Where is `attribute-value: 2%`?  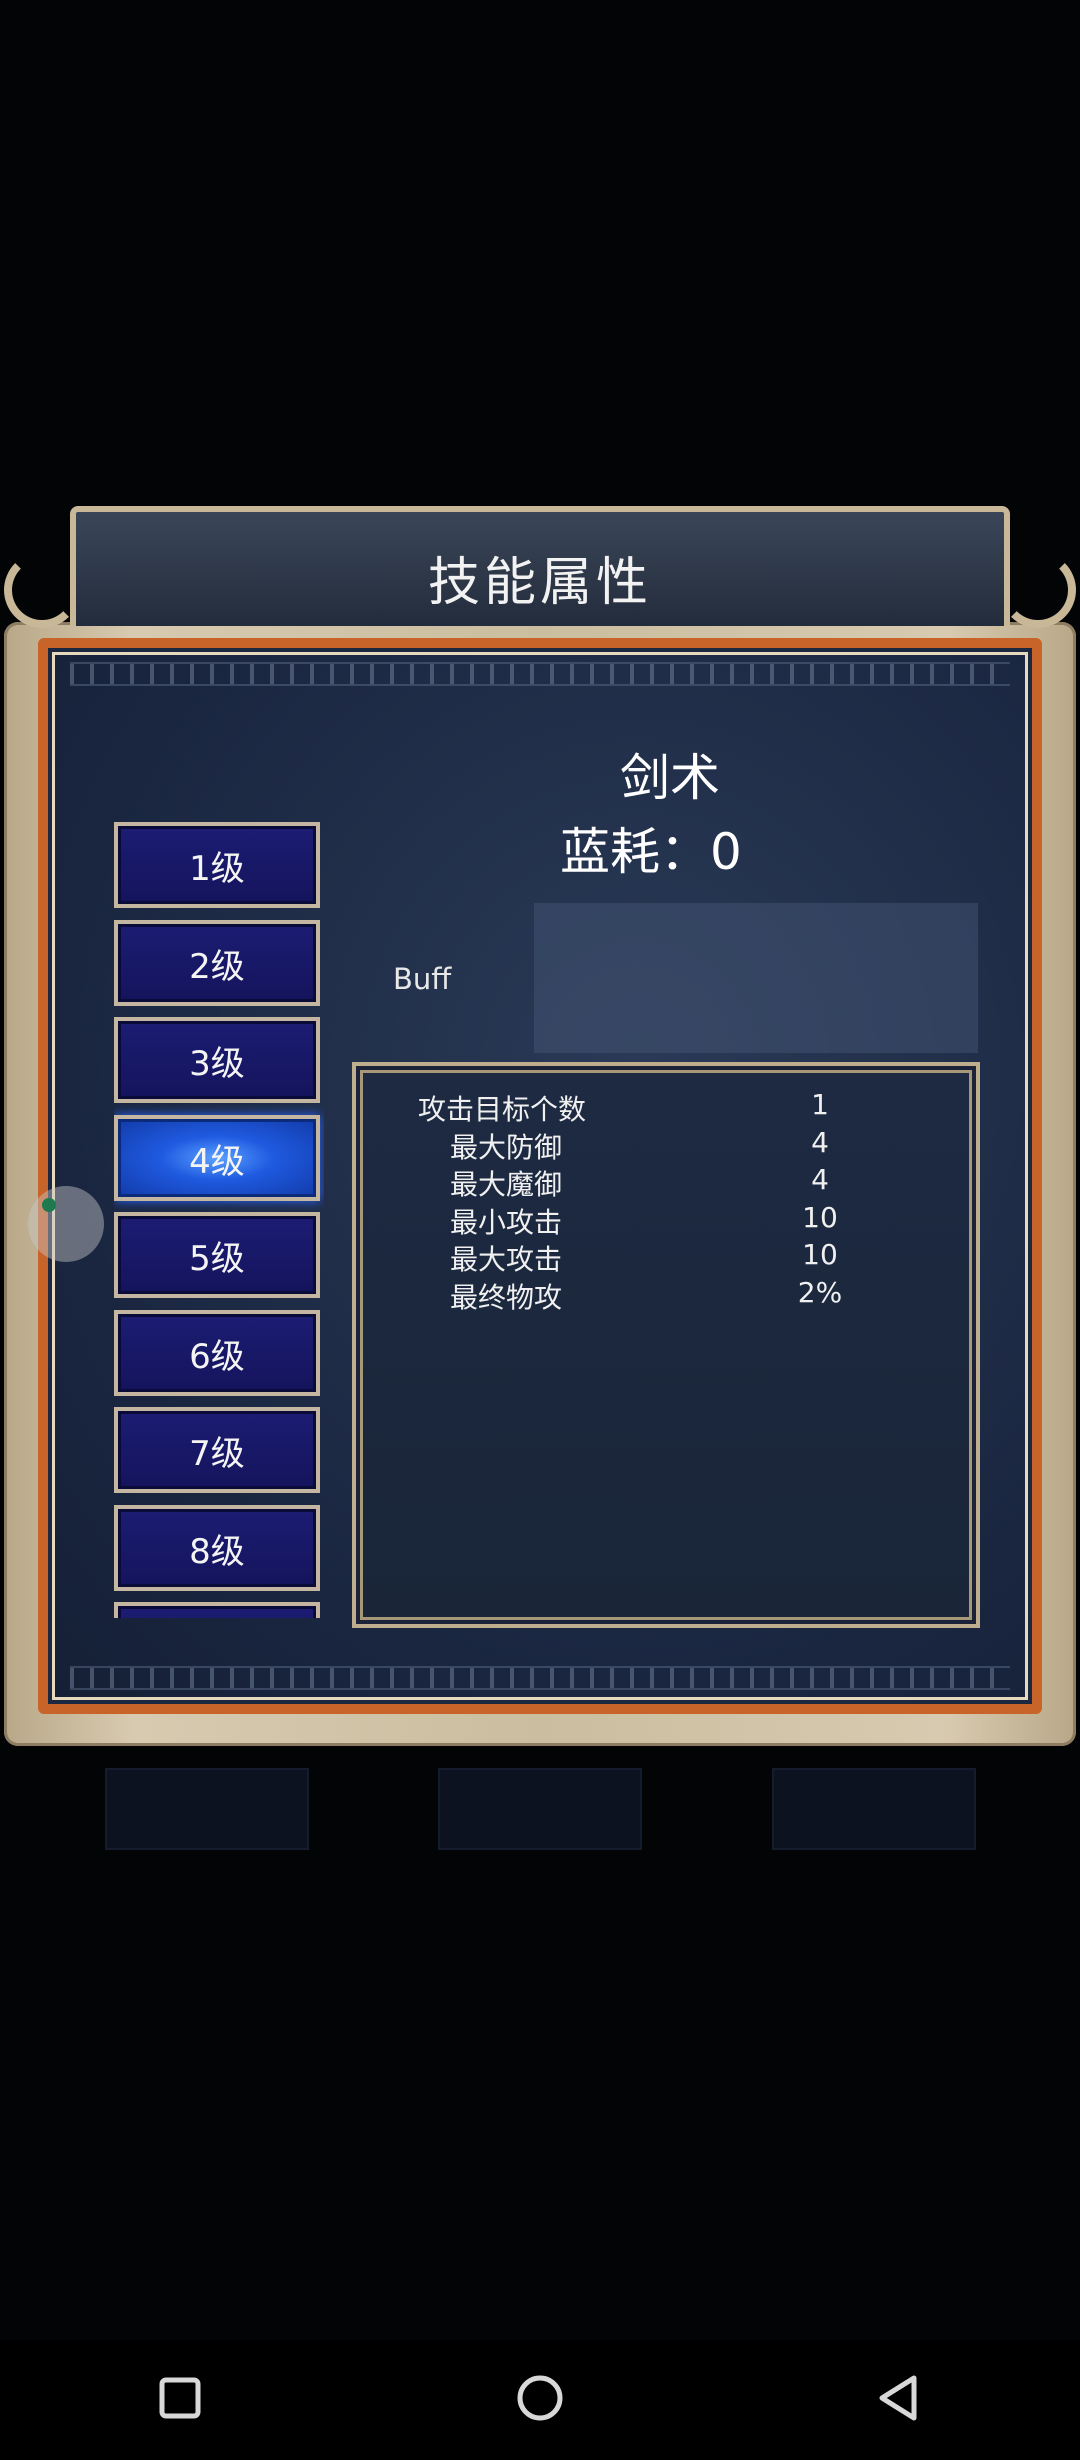
attribute-value: 2% is located at coordinates (820, 1292).